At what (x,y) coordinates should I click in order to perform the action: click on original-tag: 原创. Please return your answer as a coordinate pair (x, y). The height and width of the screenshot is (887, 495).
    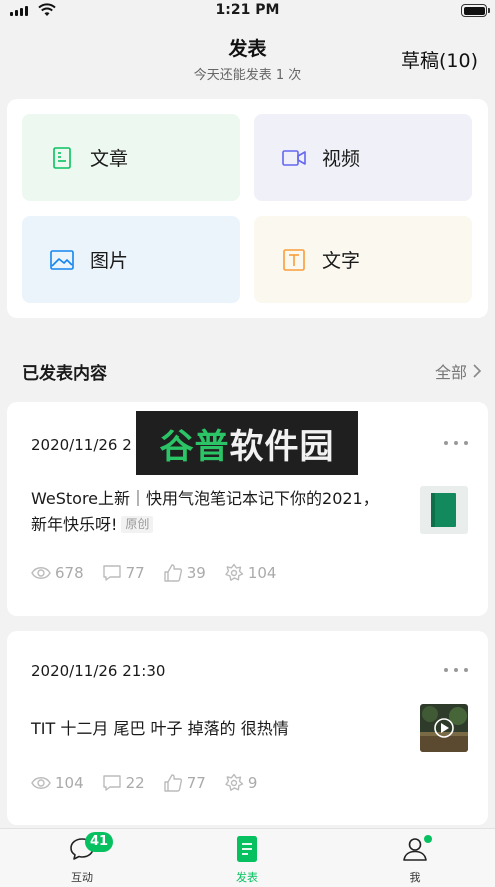
    Looking at the image, I should click on (137, 524).